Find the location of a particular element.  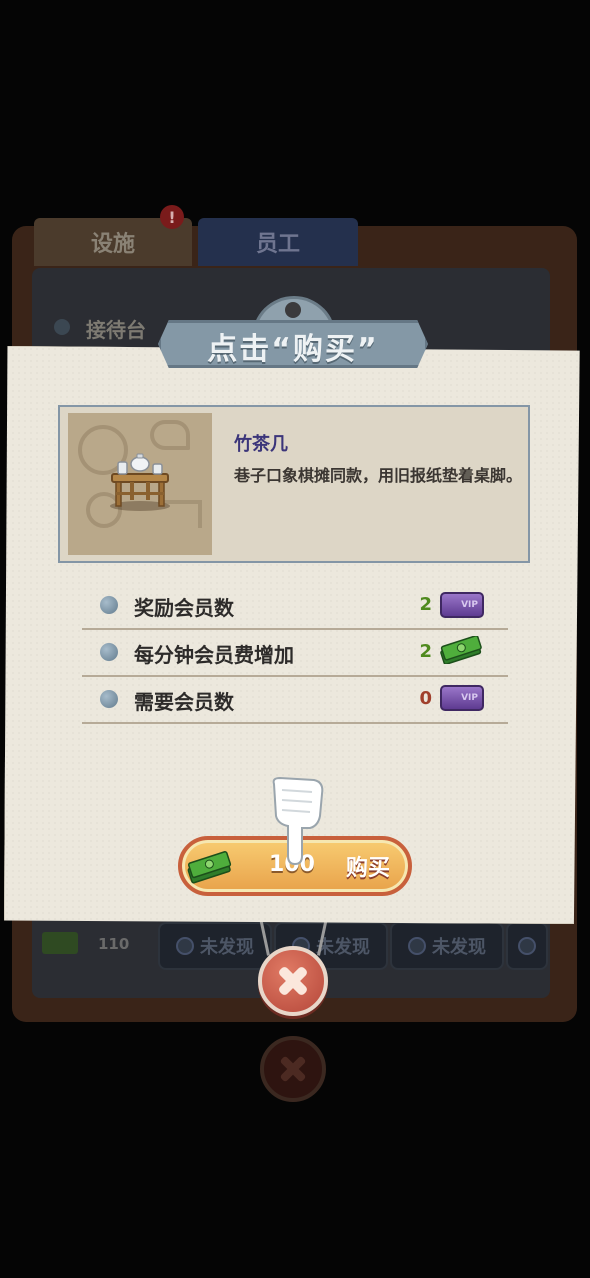

sign-hole is located at coordinates (293, 310).